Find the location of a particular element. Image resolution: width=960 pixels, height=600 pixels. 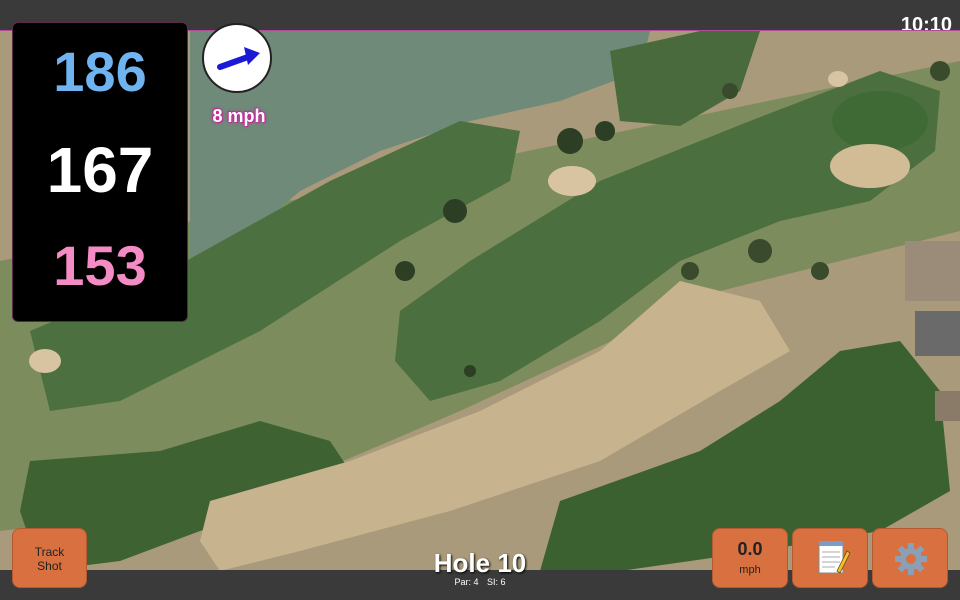

settings-button is located at coordinates (910, 558).